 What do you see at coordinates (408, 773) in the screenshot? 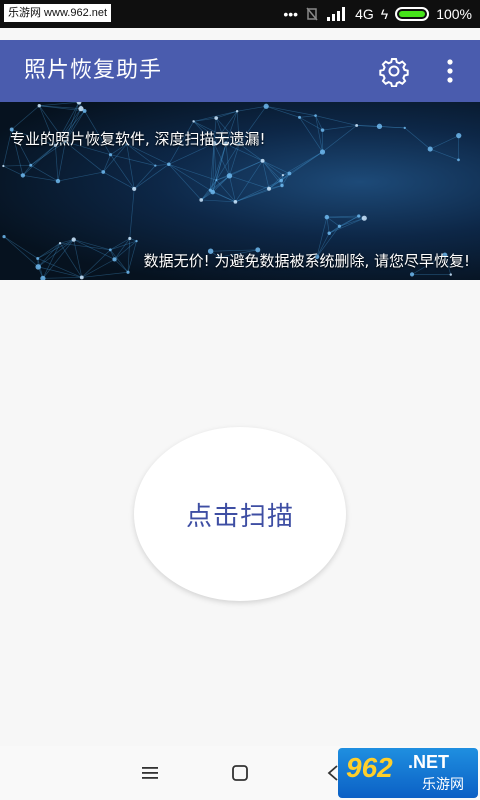
I see `watermark-logo: 962 .NET 乐游网` at bounding box center [408, 773].